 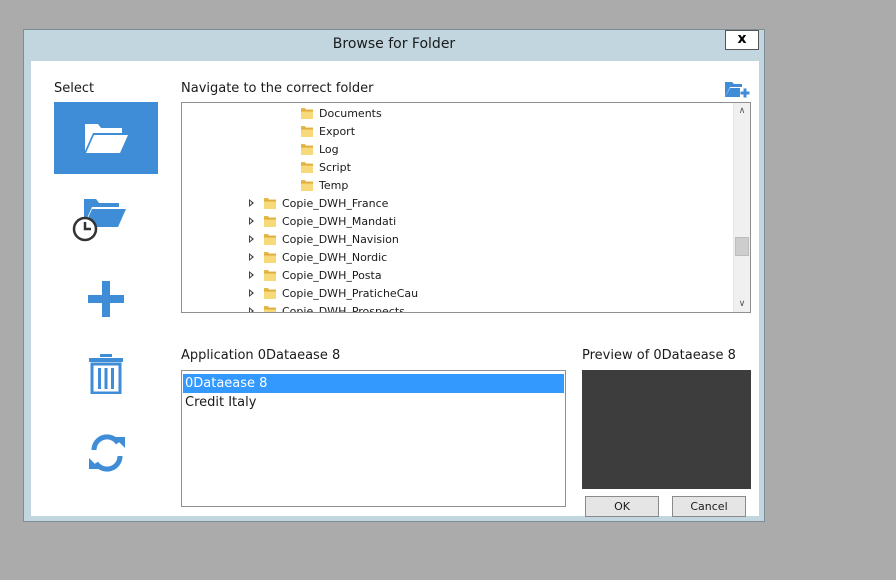 What do you see at coordinates (339, 221) in the screenshot?
I see `tree-item-label: Copie_DWH_Mandati` at bounding box center [339, 221].